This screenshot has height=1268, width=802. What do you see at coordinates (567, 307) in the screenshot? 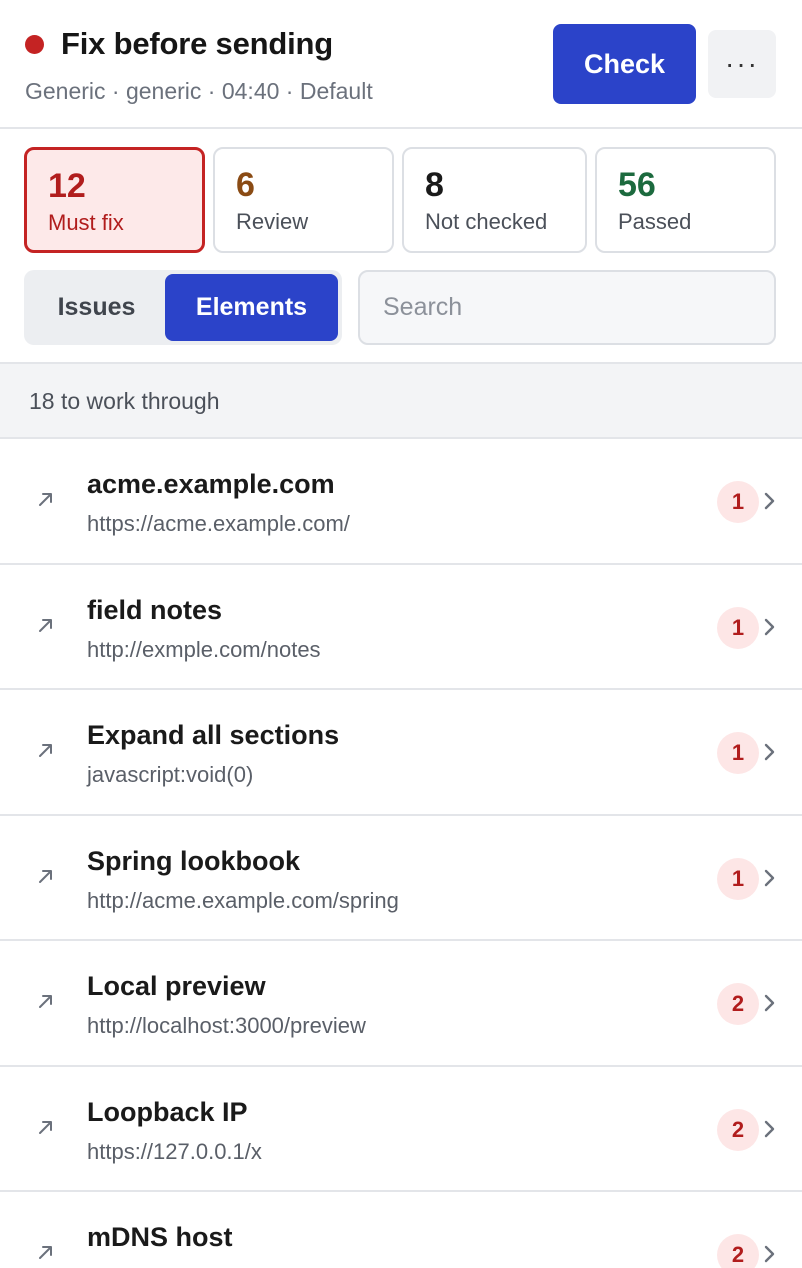
I see `search-input` at bounding box center [567, 307].